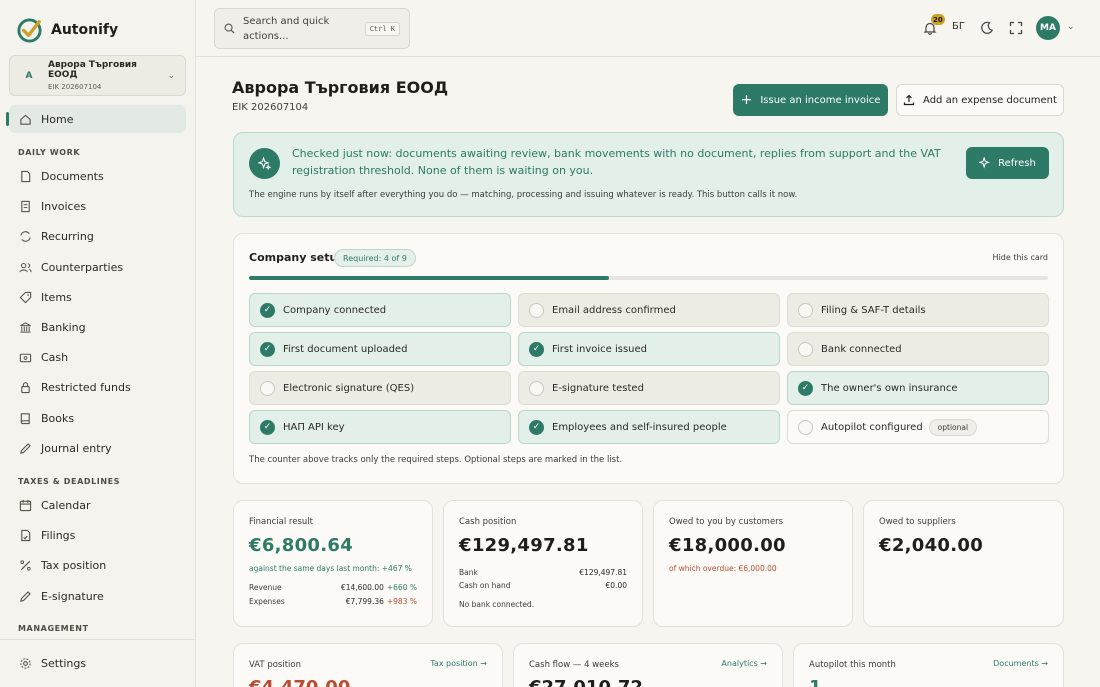  I want to click on calendar-icon, so click(25, 505).